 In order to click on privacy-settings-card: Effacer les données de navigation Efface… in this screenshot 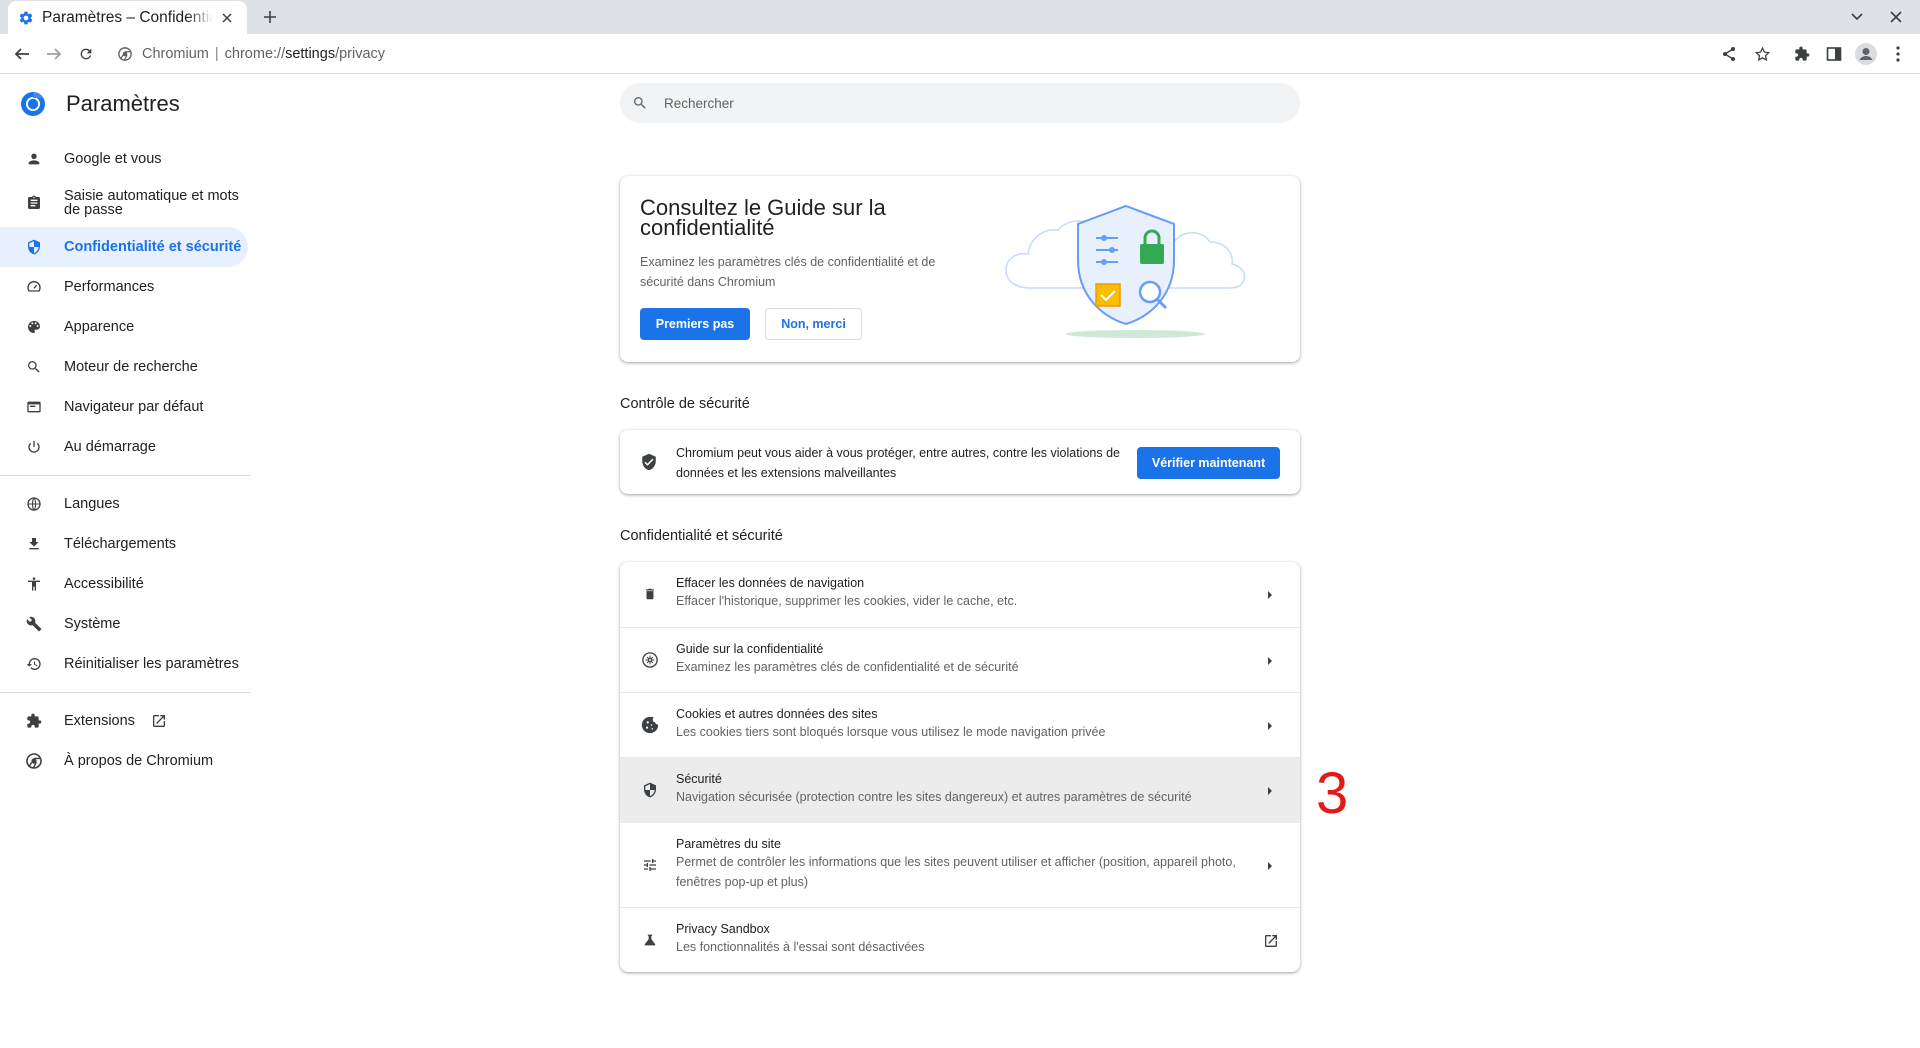, I will do `click(960, 767)`.